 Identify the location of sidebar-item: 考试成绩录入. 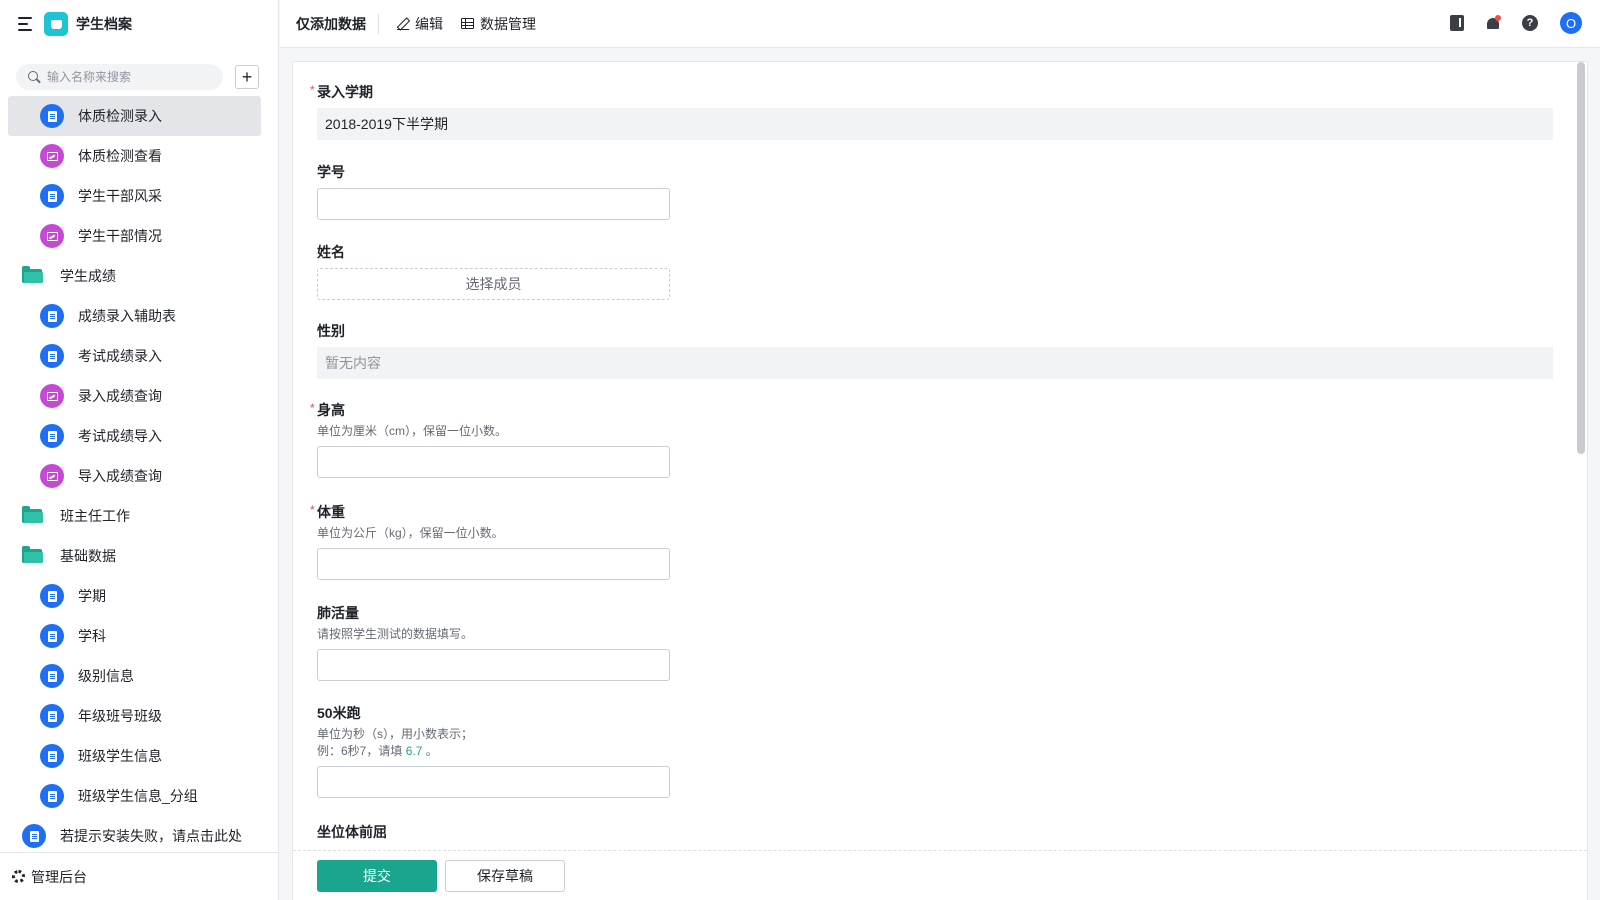
(139, 356).